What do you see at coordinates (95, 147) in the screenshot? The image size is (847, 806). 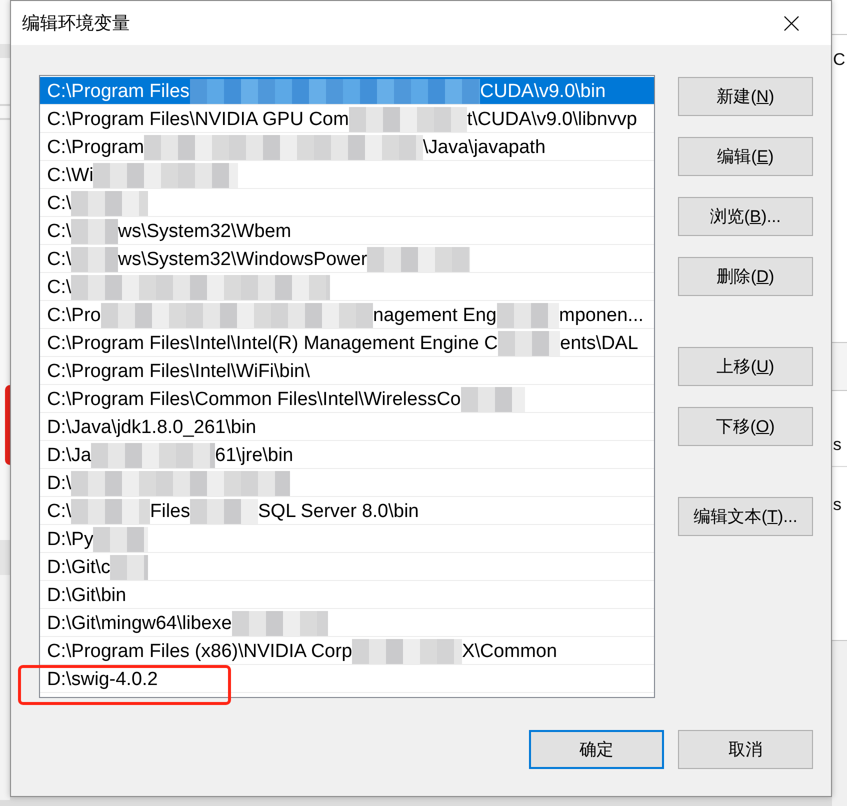 I see `path-text: C:\Program` at bounding box center [95, 147].